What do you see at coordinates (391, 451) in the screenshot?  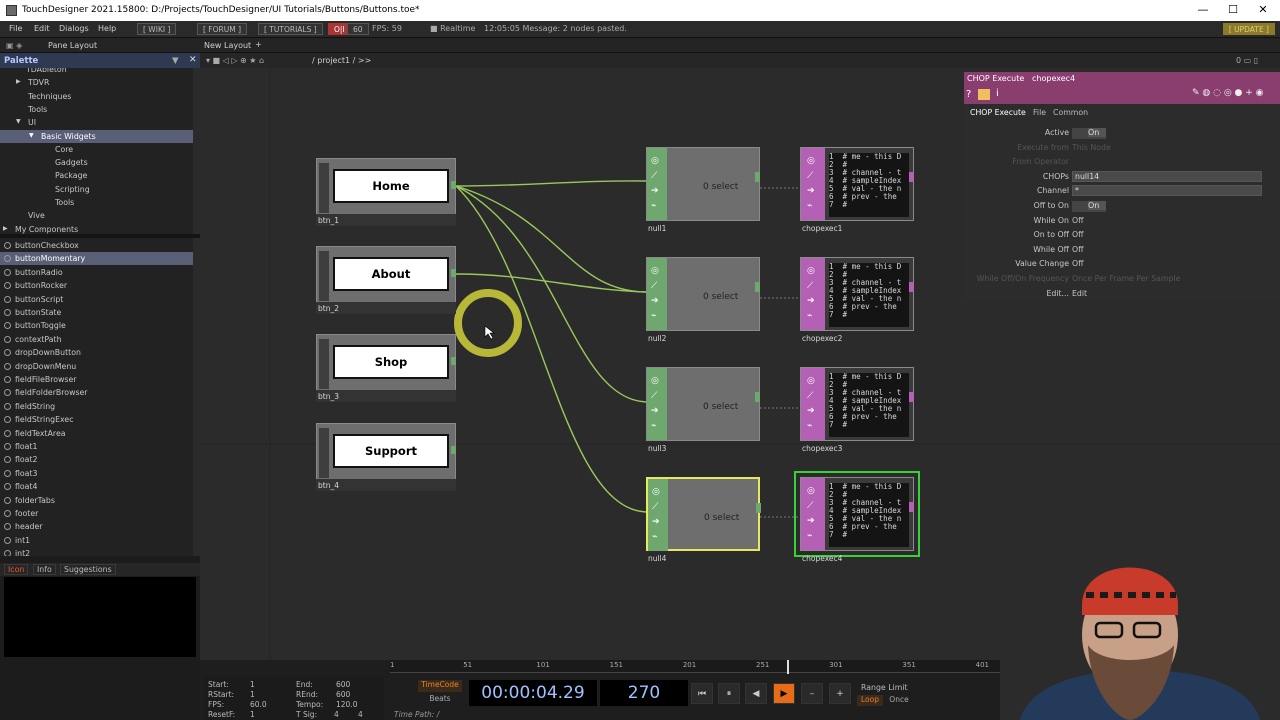 I see `button-face: Support` at bounding box center [391, 451].